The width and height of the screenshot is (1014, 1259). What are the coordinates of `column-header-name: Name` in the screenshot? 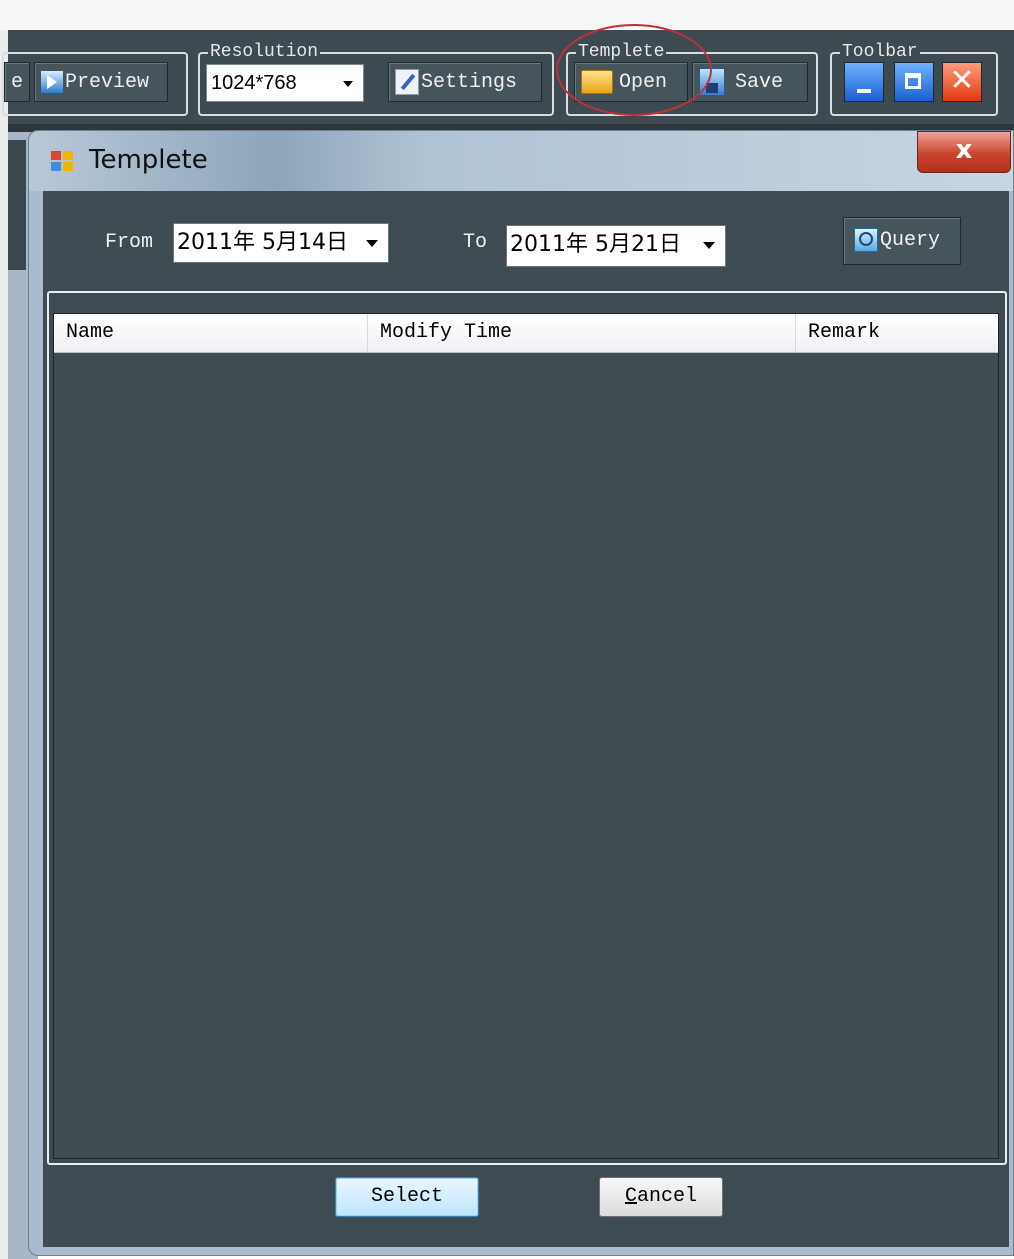 It's located at (211, 333).